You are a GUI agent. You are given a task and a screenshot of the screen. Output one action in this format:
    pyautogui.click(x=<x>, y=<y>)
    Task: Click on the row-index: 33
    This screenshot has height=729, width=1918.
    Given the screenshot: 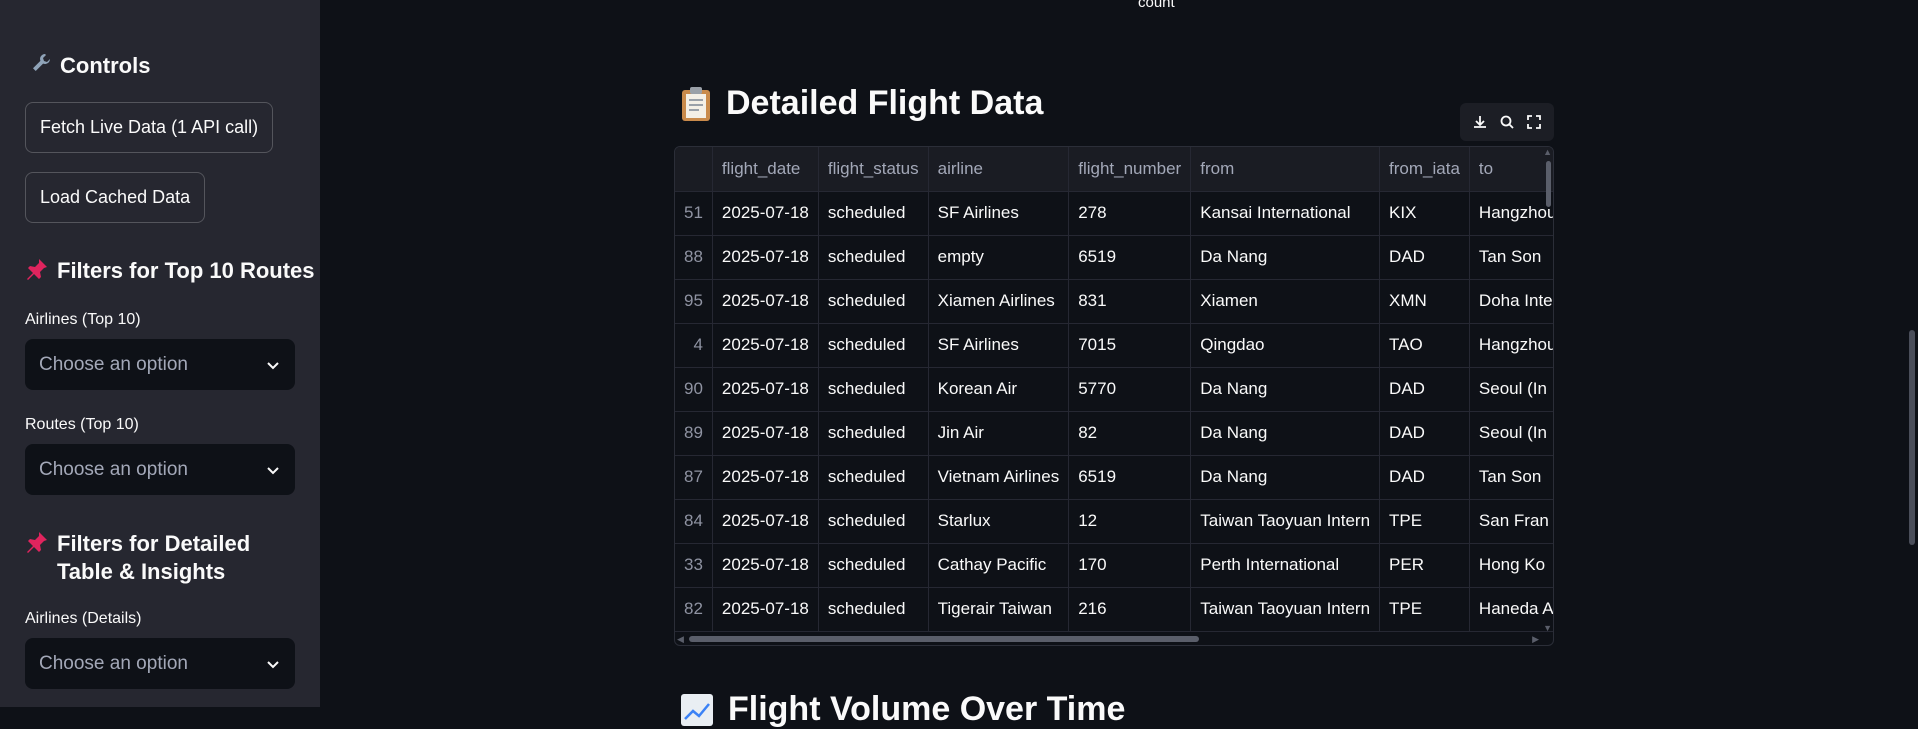 What is the action you would take?
    pyautogui.click(x=694, y=565)
    